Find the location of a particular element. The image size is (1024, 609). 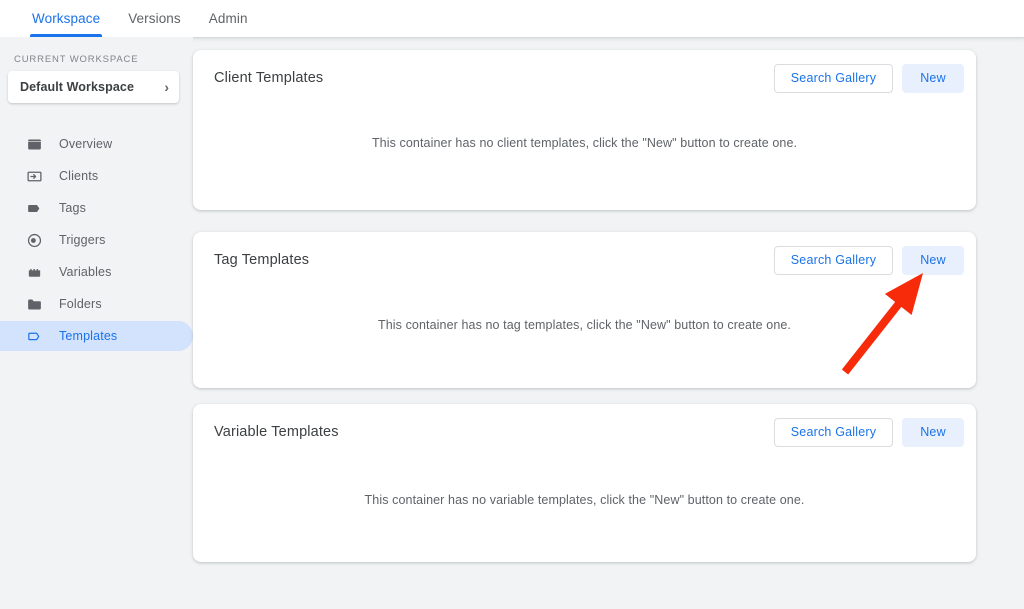

tag-templates-title: Tag Templates is located at coordinates (262, 260).